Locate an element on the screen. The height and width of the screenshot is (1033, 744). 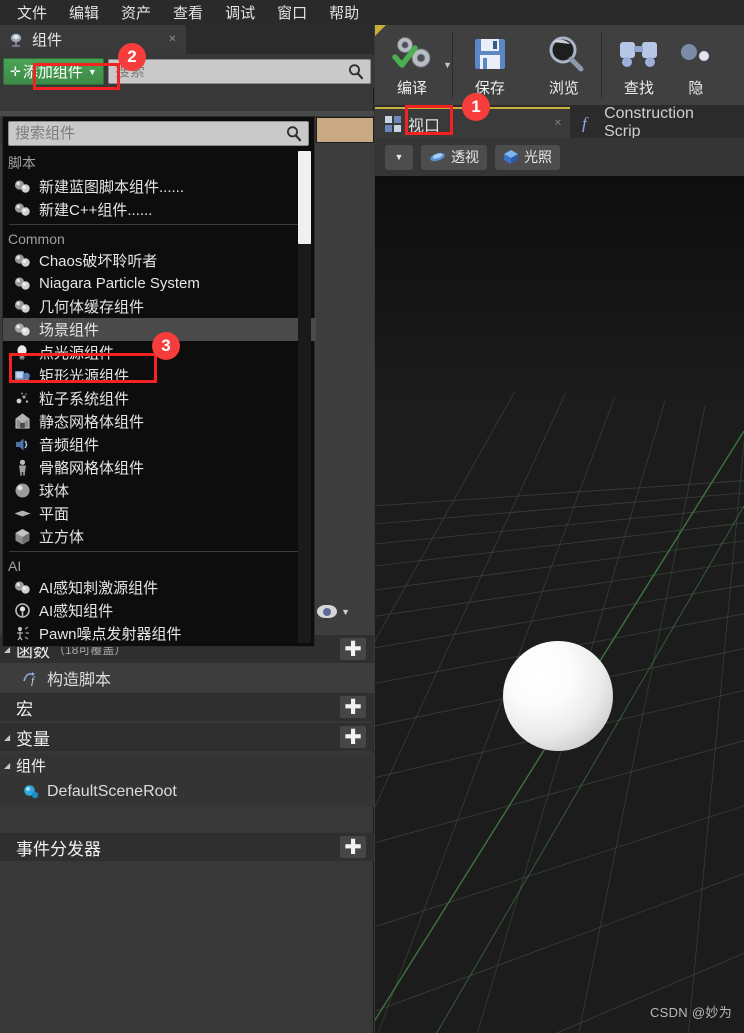
list-item-label: 平面 is located at coordinates (54, 514).